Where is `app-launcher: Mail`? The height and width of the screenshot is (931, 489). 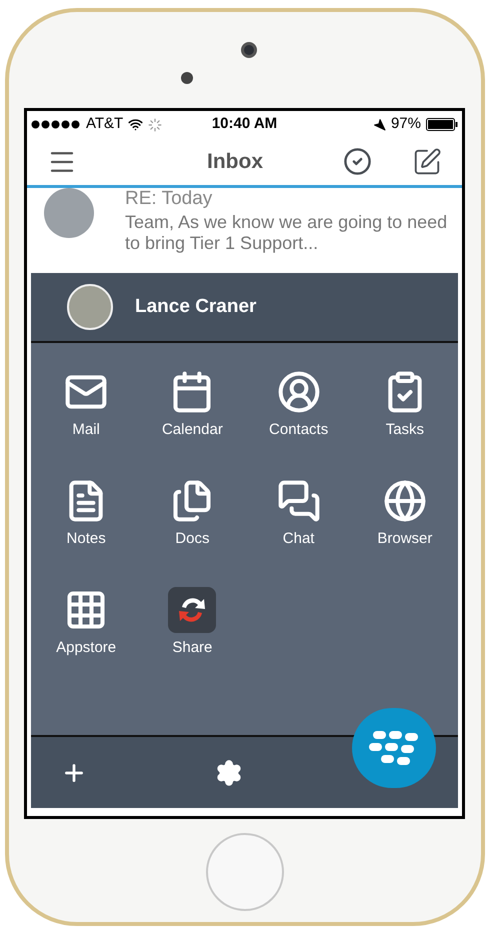
app-launcher: Mail is located at coordinates (86, 397).